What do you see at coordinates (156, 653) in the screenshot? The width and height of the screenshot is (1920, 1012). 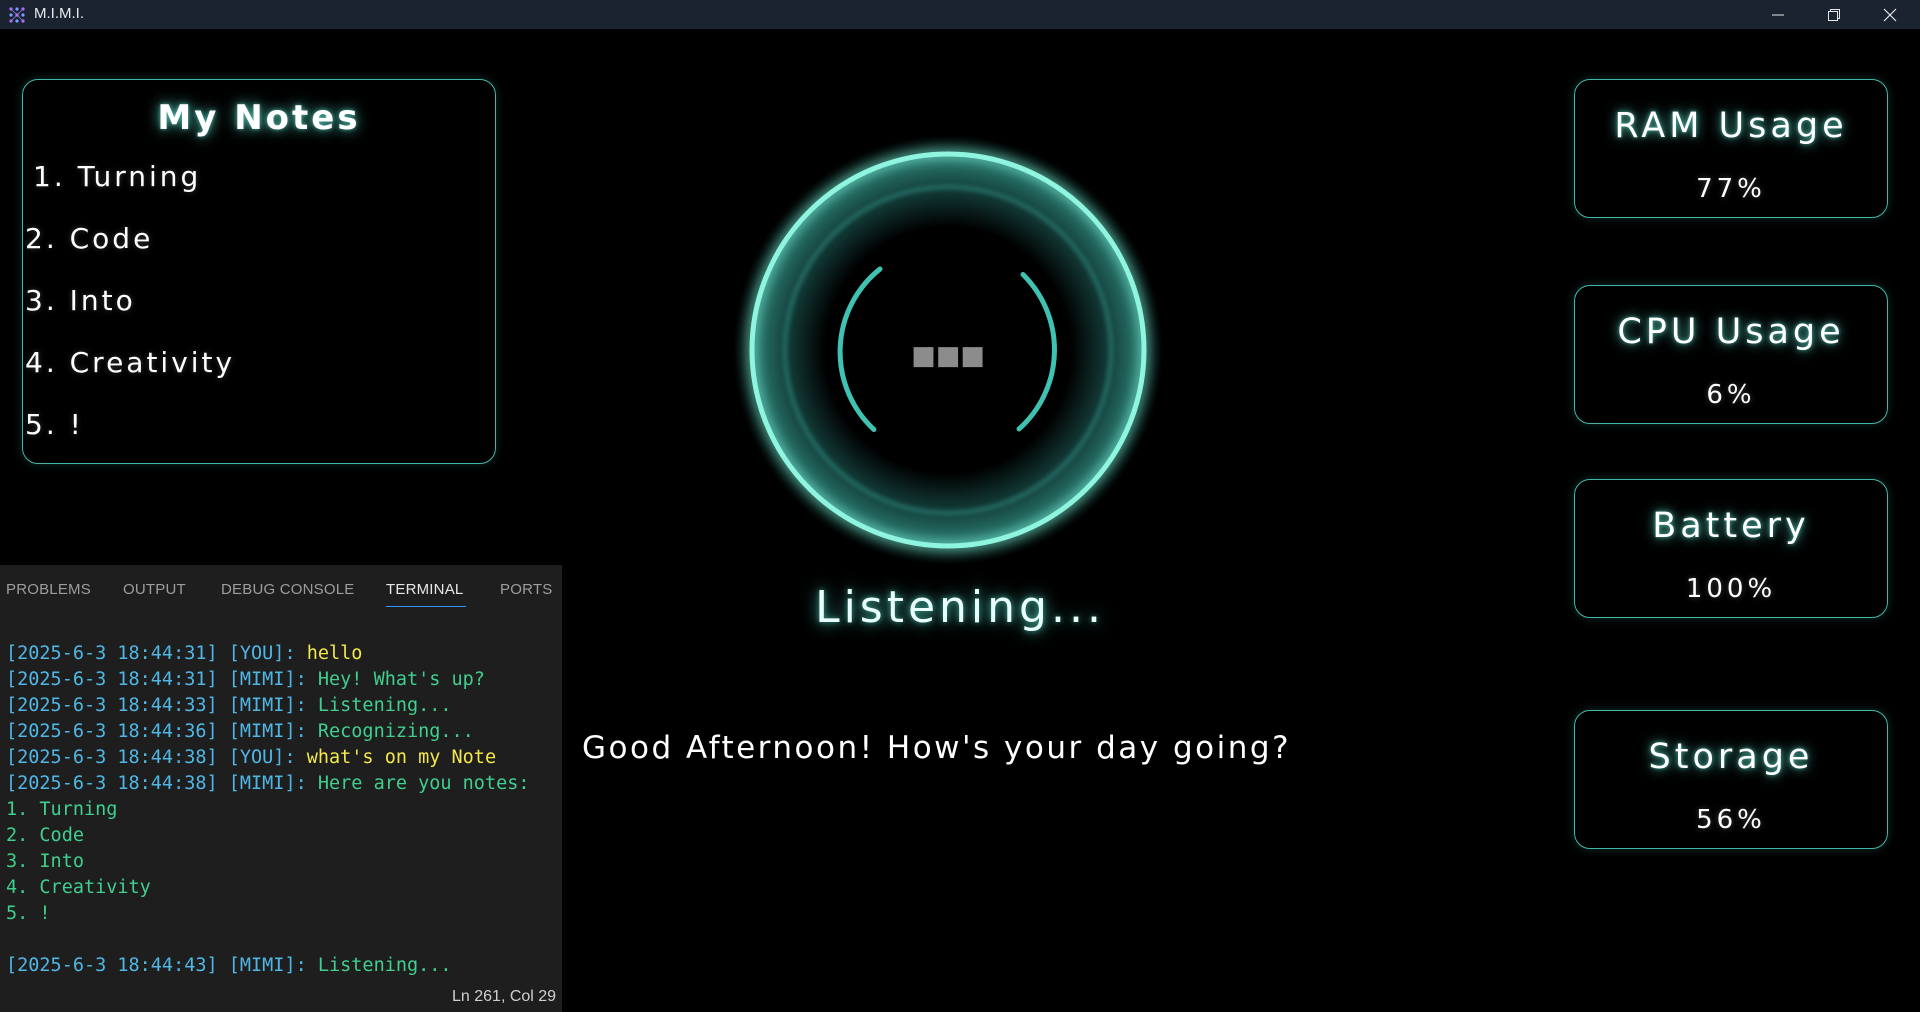 I see `log-prefix: [2025-6-3 18:44:31] [YOU]:` at bounding box center [156, 653].